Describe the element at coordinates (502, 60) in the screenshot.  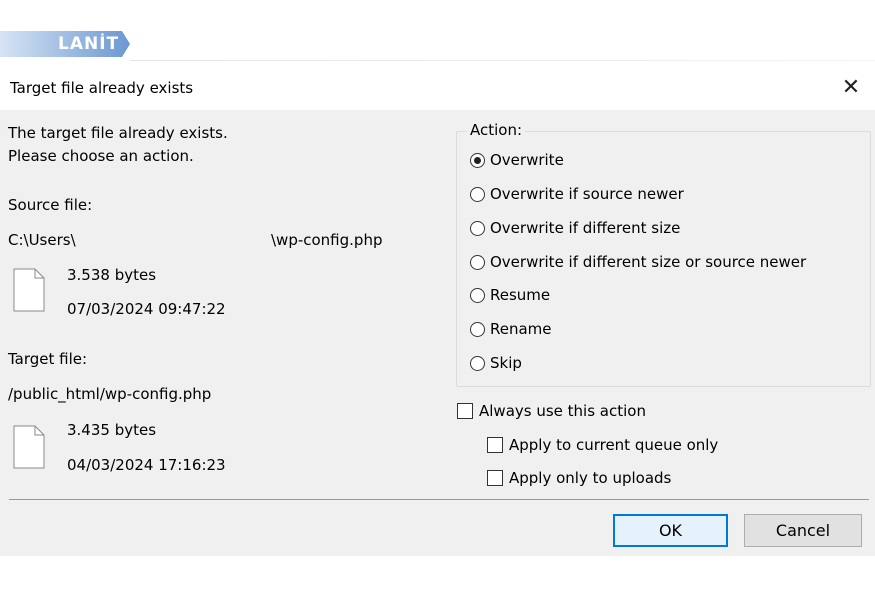
I see `top-divider` at that location.